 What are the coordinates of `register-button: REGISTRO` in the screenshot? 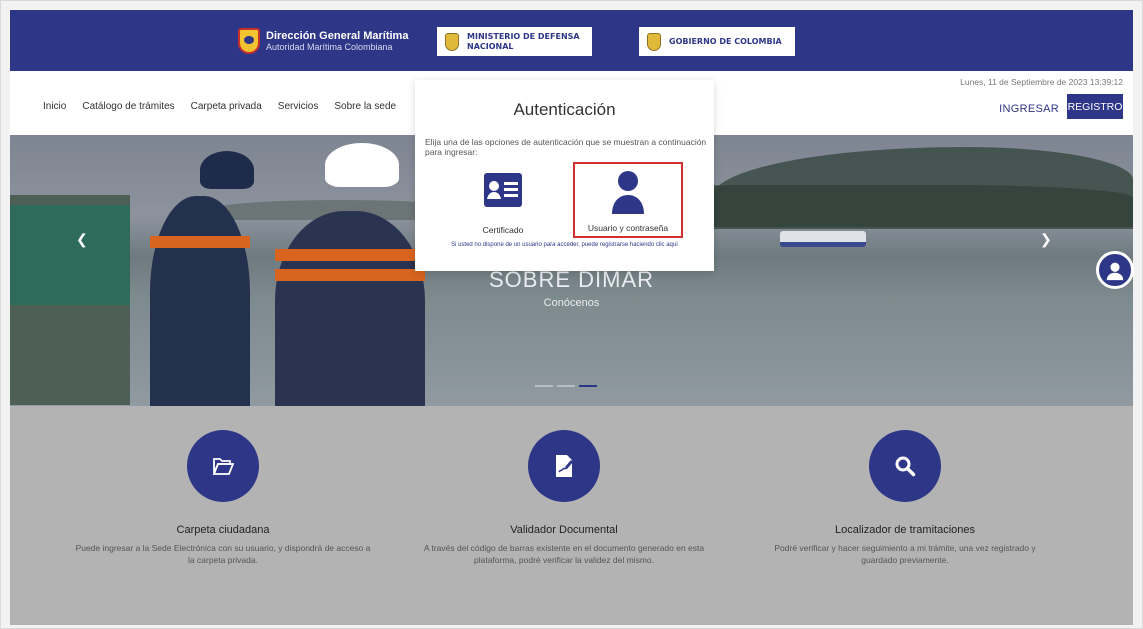 It's located at (1095, 106).